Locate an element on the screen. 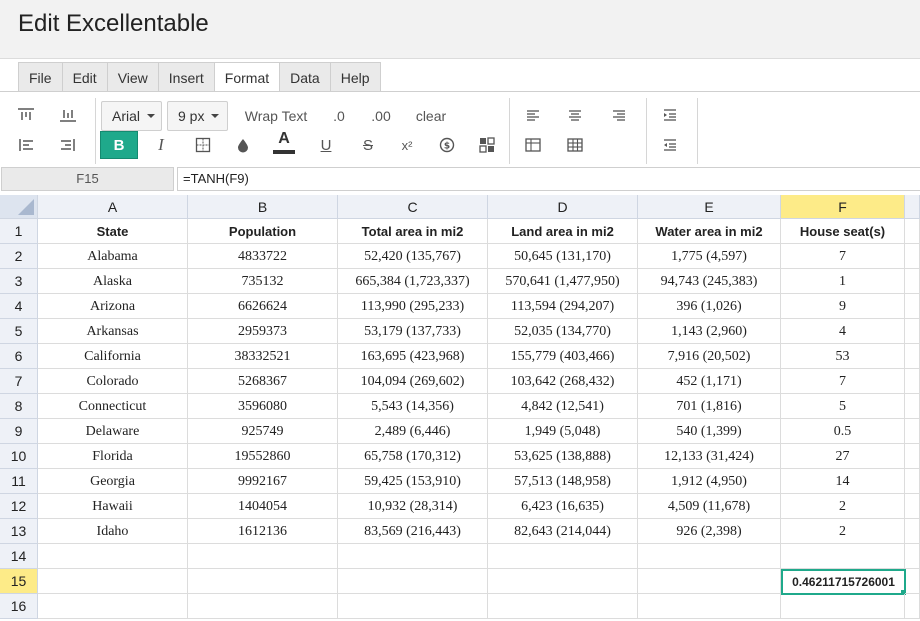 This screenshot has width=920, height=621. table-cell: 2 is located at coordinates (843, 506).